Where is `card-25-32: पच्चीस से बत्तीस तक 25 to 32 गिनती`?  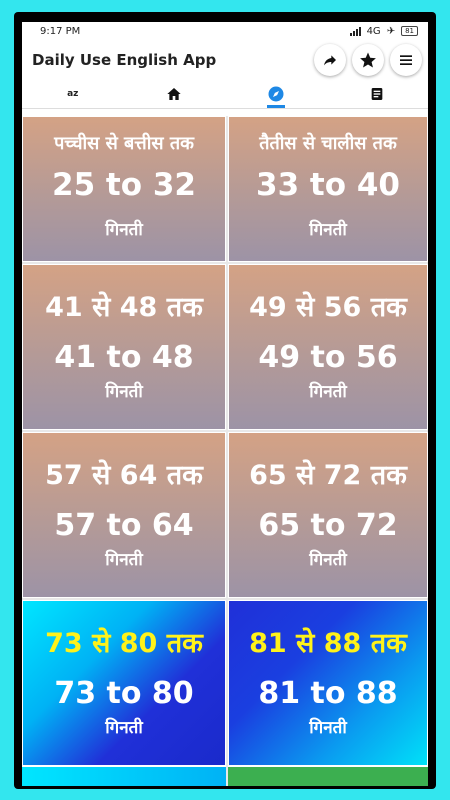 card-25-32: पच्चीस से बत्तीस तक 25 to 32 गिनती is located at coordinates (124, 189).